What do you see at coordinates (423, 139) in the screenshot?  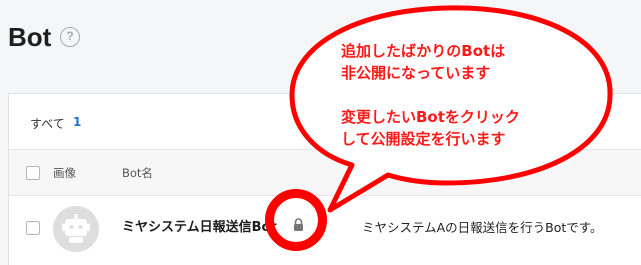 I see `annotation-line-4: して公開設定を行います` at bounding box center [423, 139].